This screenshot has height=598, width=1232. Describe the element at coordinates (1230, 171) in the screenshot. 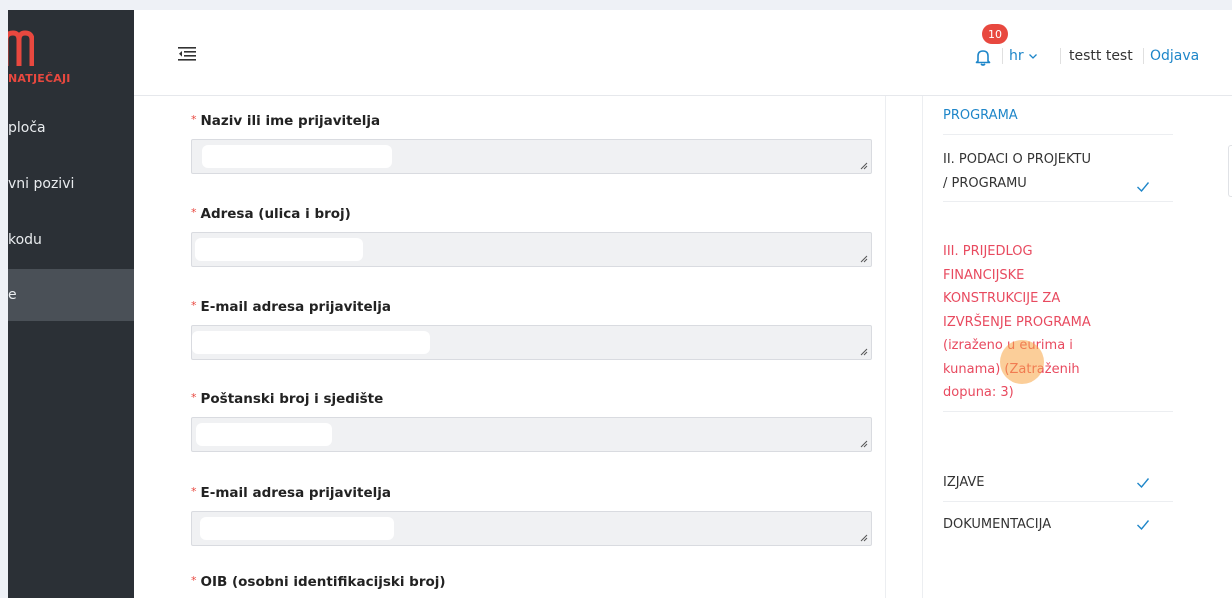

I see `side-drawer-tab` at that location.